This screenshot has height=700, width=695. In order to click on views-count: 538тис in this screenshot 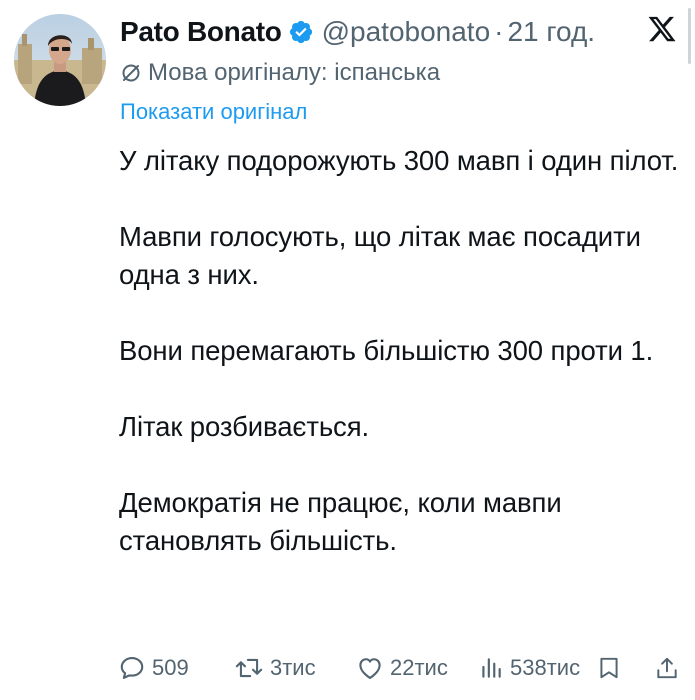, I will do `click(545, 667)`.